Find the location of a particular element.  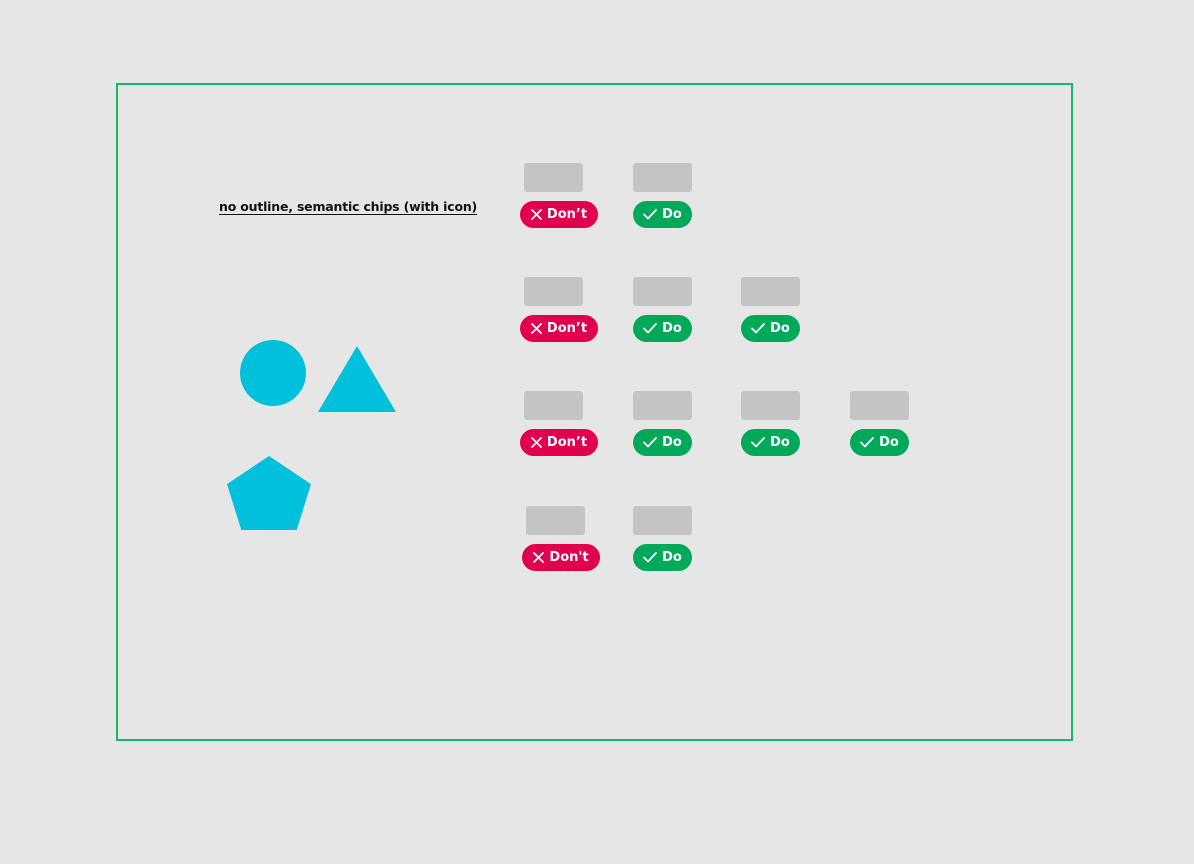

dont-chip: Don't is located at coordinates (561, 557).